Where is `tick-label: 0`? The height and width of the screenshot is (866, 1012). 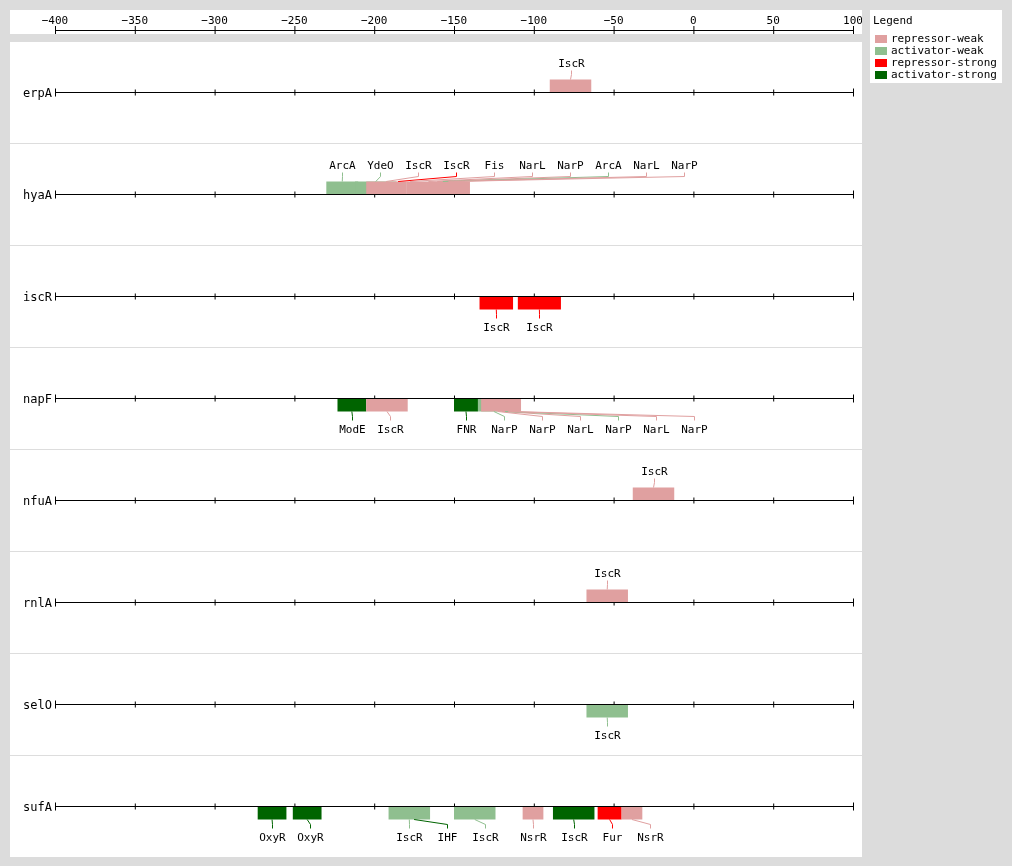 tick-label: 0 is located at coordinates (693, 20).